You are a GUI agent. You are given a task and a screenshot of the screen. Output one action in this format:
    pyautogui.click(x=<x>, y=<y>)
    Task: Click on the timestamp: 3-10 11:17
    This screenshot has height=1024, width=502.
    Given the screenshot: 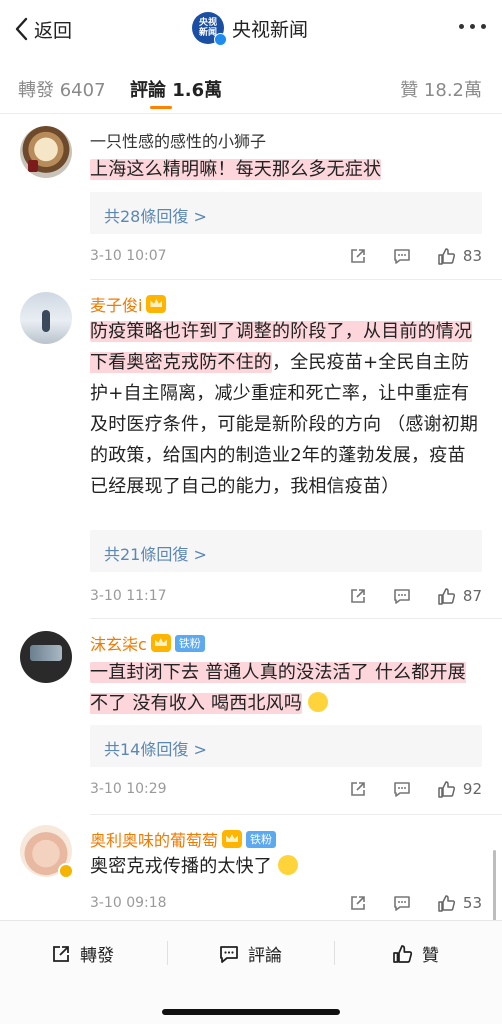 What is the action you would take?
    pyautogui.click(x=128, y=596)
    